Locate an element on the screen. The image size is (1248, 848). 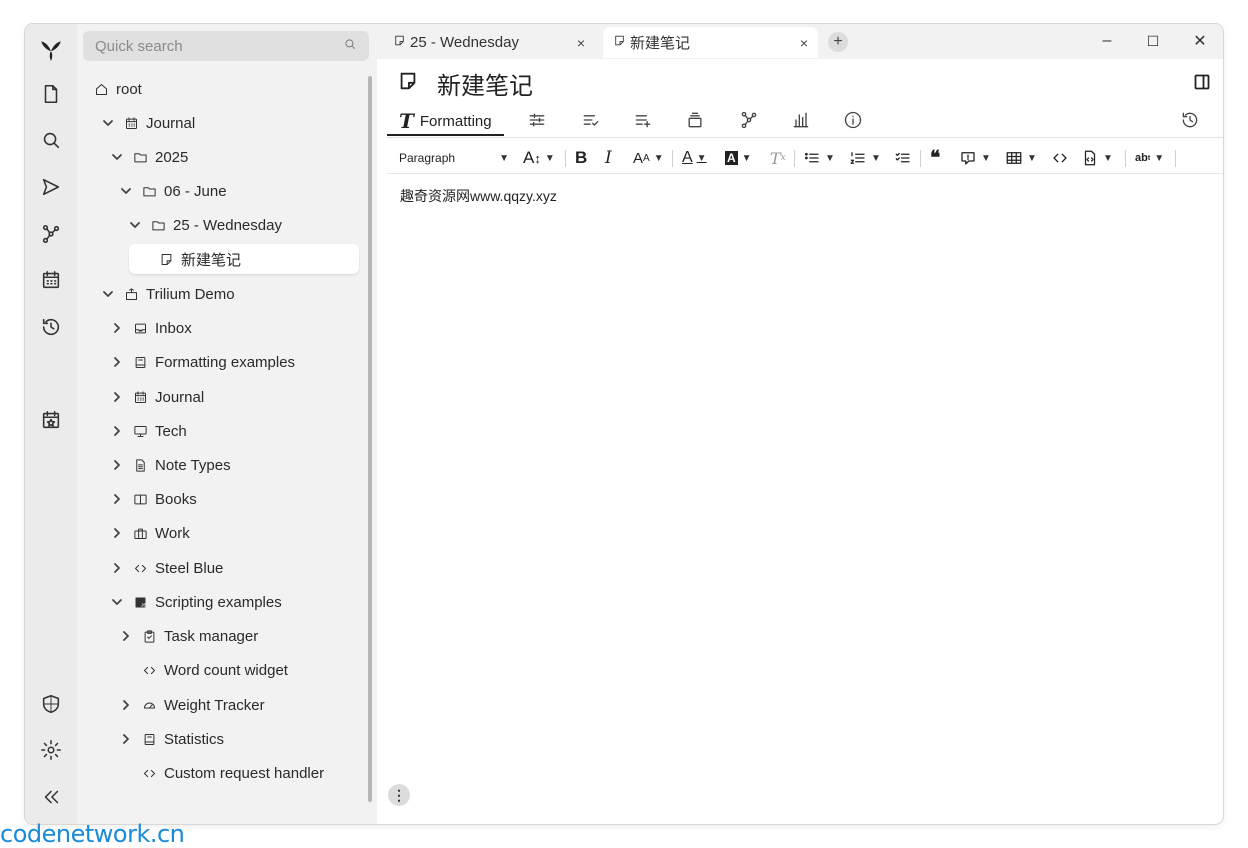
today-note-icon is located at coordinates (51, 420).